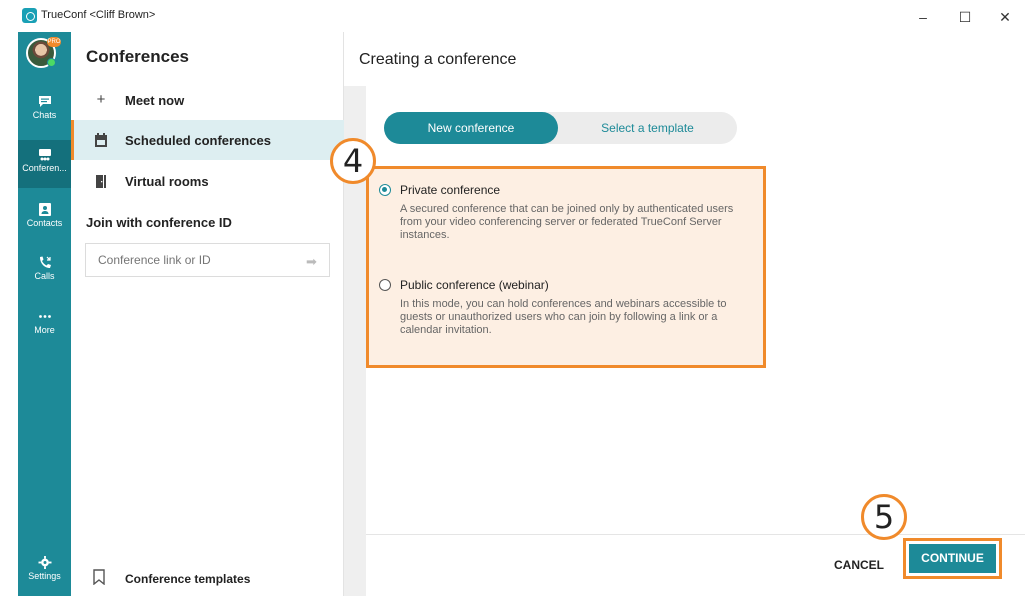  What do you see at coordinates (859, 565) in the screenshot?
I see `cancel-button: CANCEL` at bounding box center [859, 565].